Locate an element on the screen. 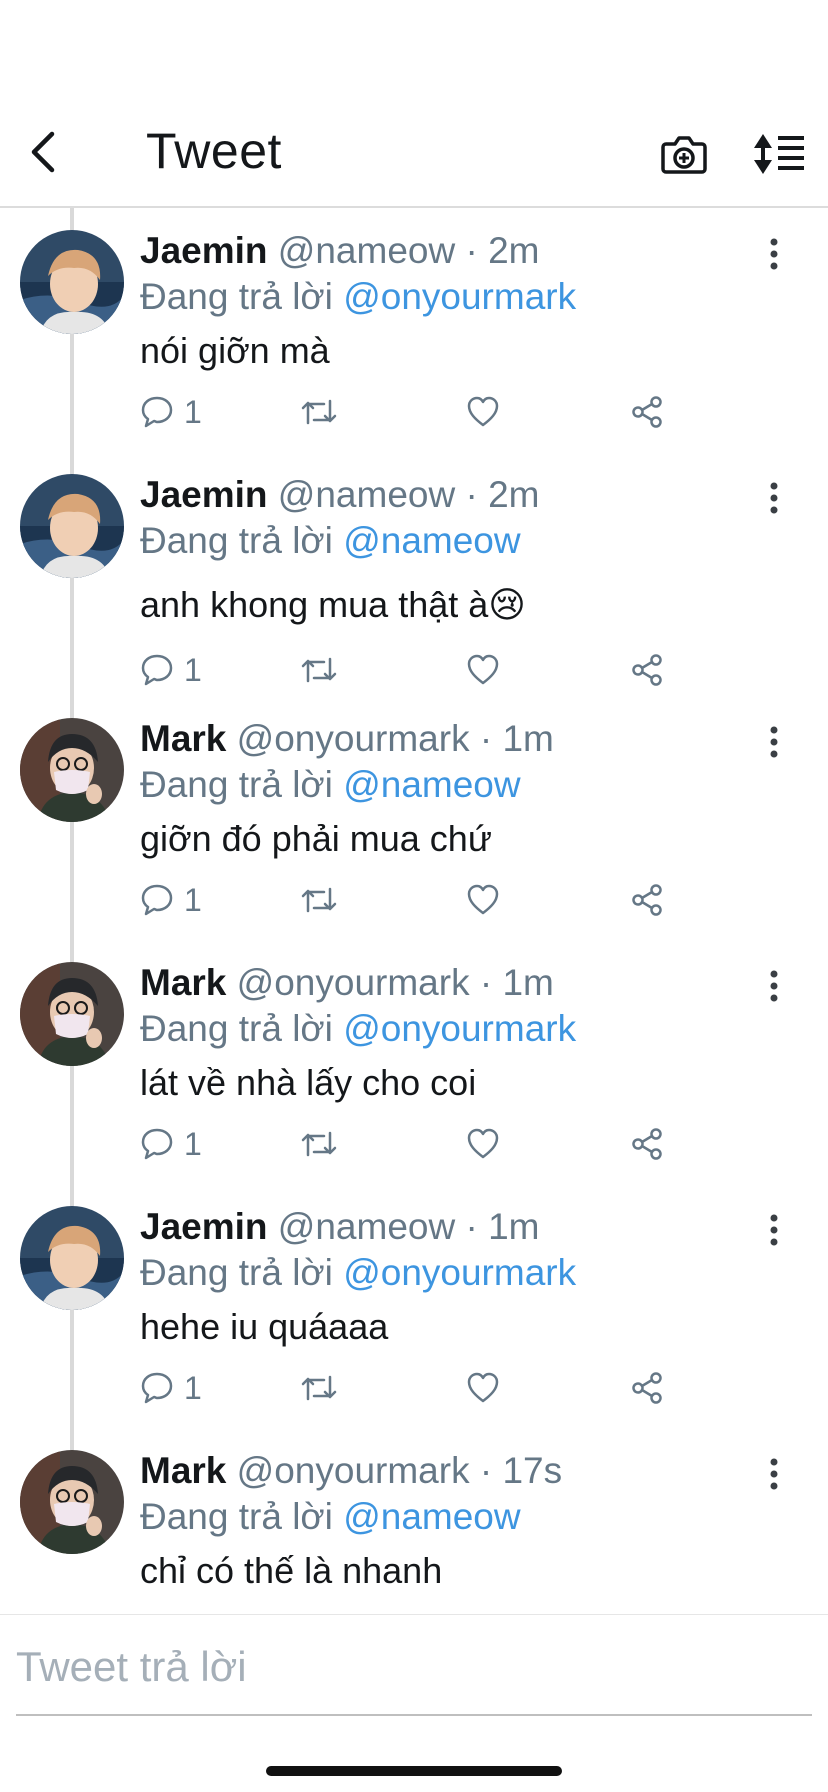 This screenshot has width=828, height=1792. sort-list-icon is located at coordinates (779, 154).